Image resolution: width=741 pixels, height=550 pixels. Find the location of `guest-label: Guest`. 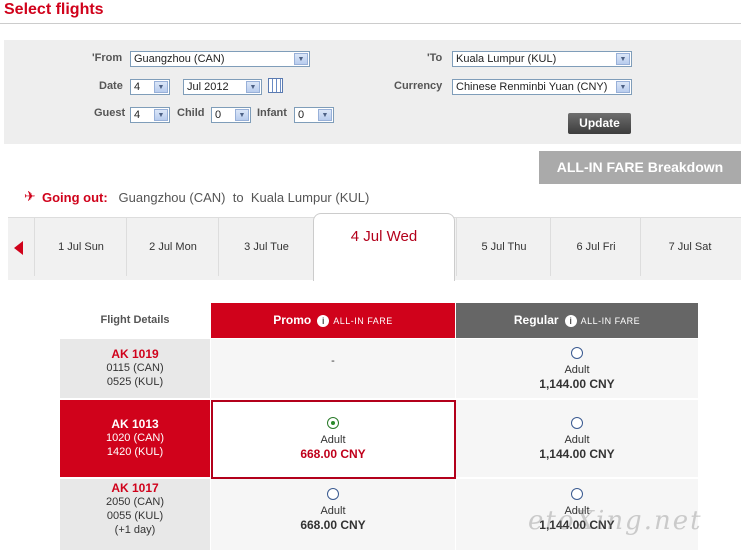

guest-label: Guest is located at coordinates (110, 113).